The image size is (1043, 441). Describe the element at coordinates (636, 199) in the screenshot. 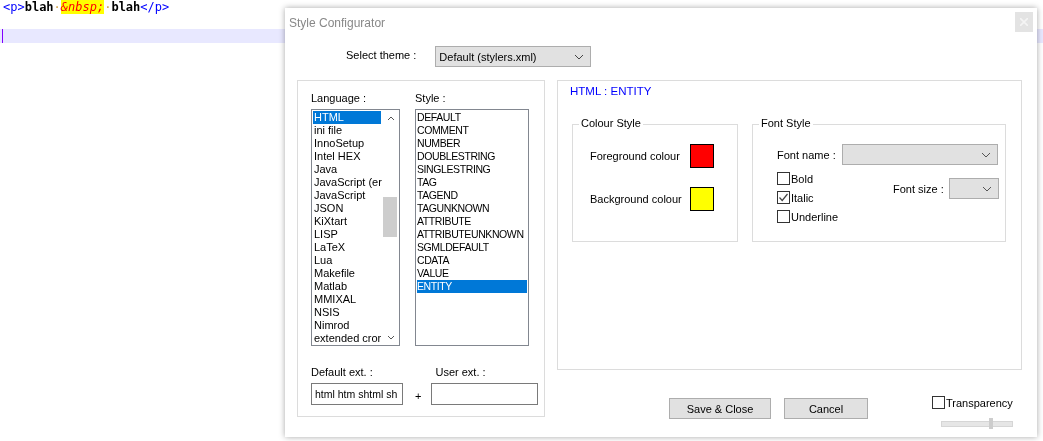

I see `background-colour-label: Background colour` at that location.